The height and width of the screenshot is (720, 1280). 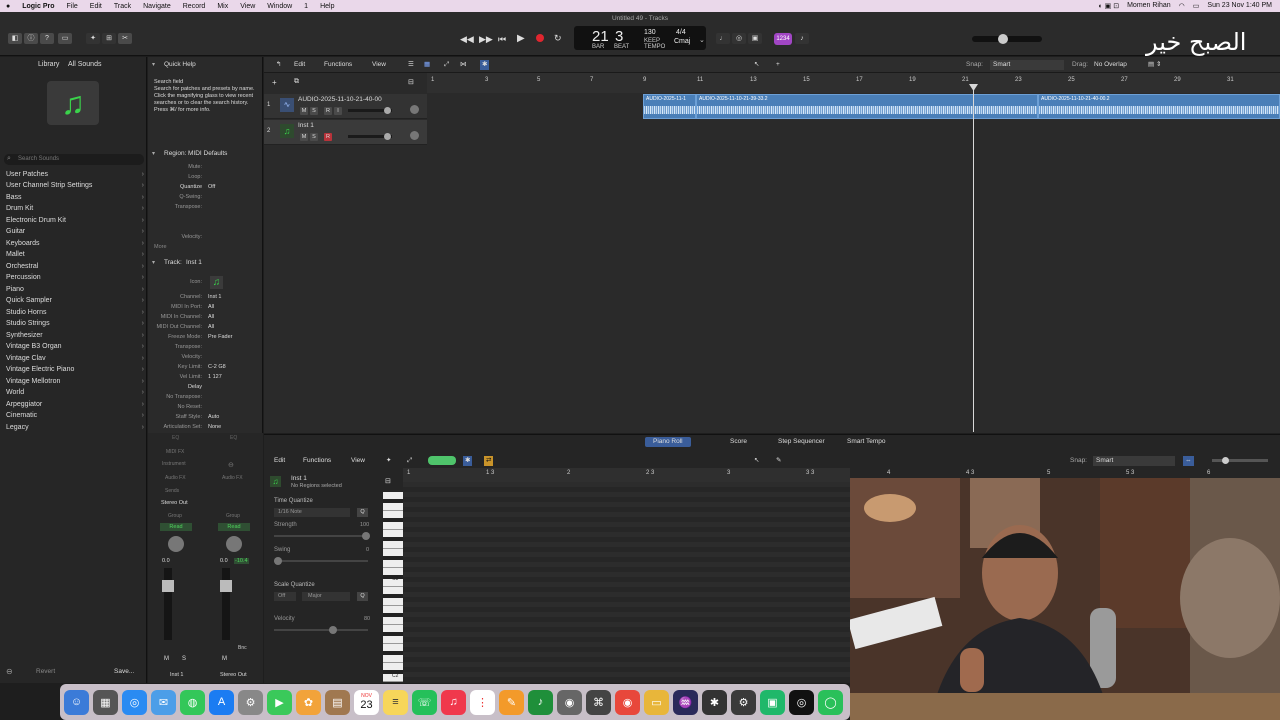 I want to click on lcd-display: 21 3 BAR BEAT 130 KEEP TEMPO 4/4 Cmaj ⌄, so click(x=640, y=38).